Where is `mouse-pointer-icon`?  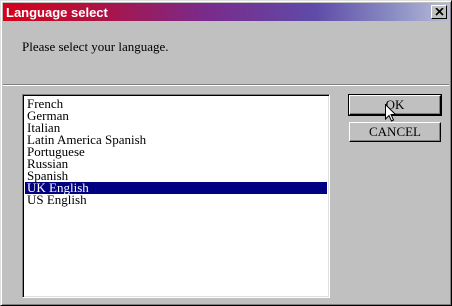 mouse-pointer-icon is located at coordinates (391, 113).